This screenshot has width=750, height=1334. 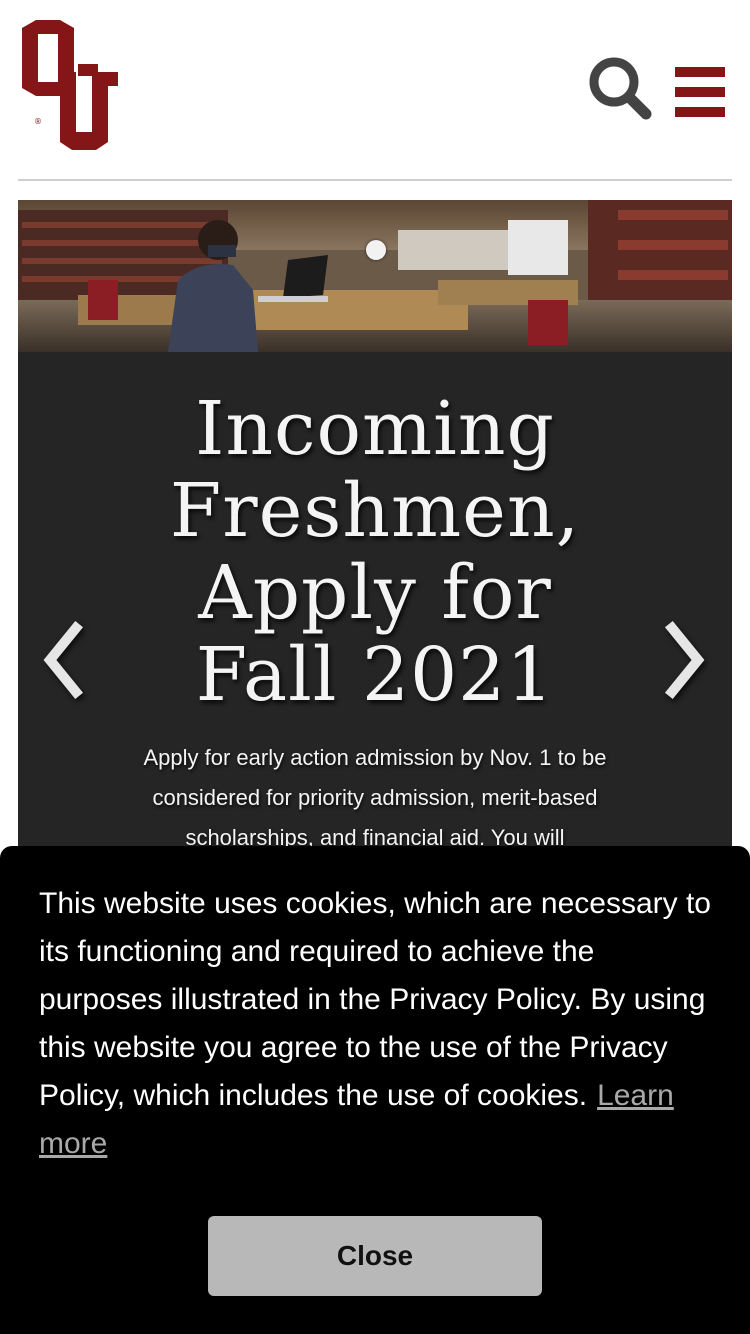 What do you see at coordinates (376, 250) in the screenshot?
I see `slide-indicator-active` at bounding box center [376, 250].